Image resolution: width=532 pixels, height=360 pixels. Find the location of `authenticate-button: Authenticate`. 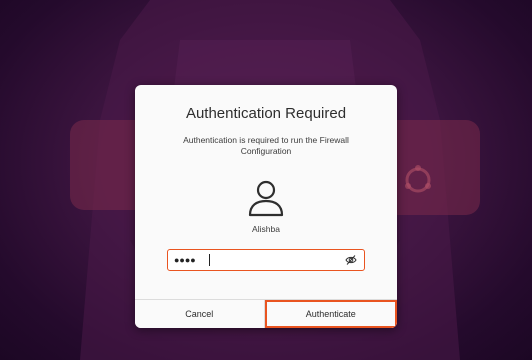

authenticate-button: Authenticate is located at coordinates (330, 314).